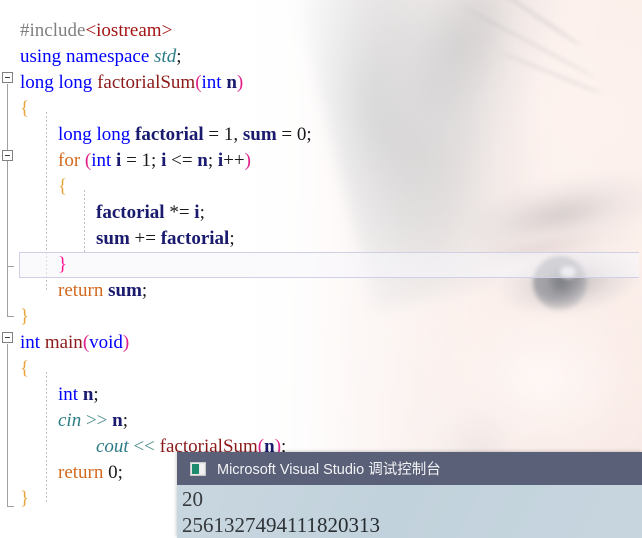 This screenshot has width=642, height=538. Describe the element at coordinates (129, 30) in the screenshot. I see `code-token: <iostream>` at that location.